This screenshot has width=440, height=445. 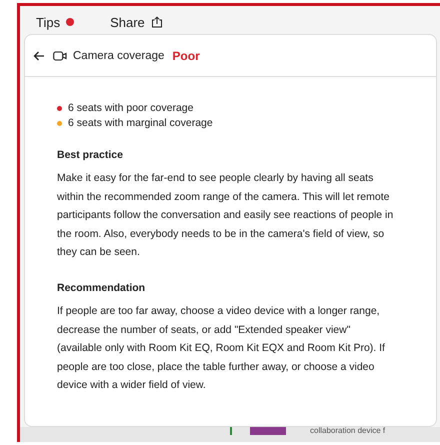 What do you see at coordinates (156, 22) in the screenshot?
I see `share-icon` at bounding box center [156, 22].